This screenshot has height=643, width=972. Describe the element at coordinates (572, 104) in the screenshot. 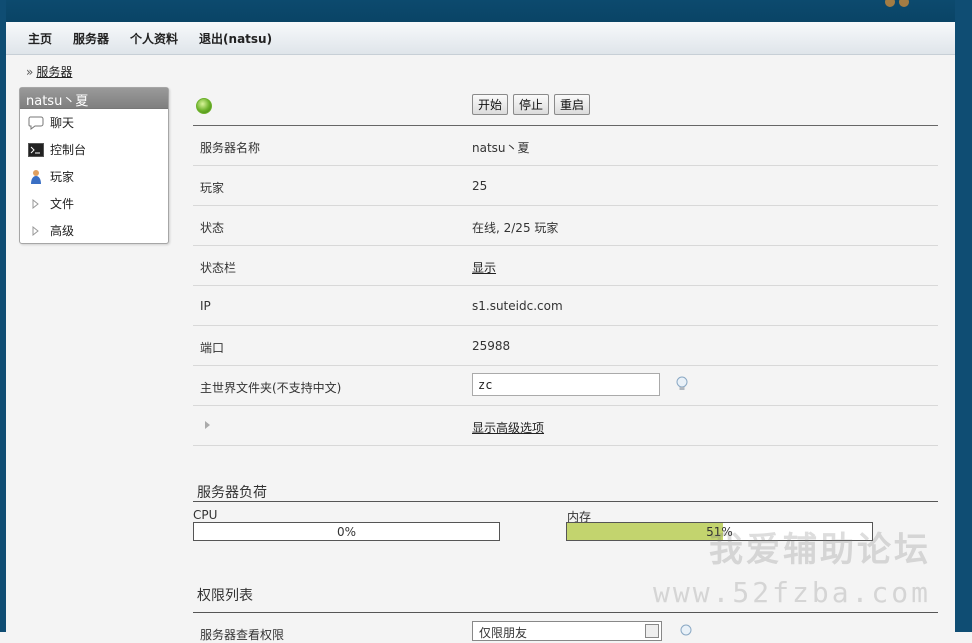

I see `restart-button: 重启` at that location.